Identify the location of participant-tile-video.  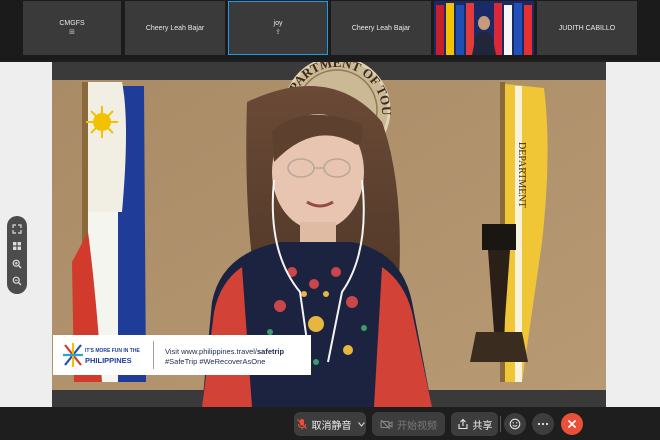
(484, 28).